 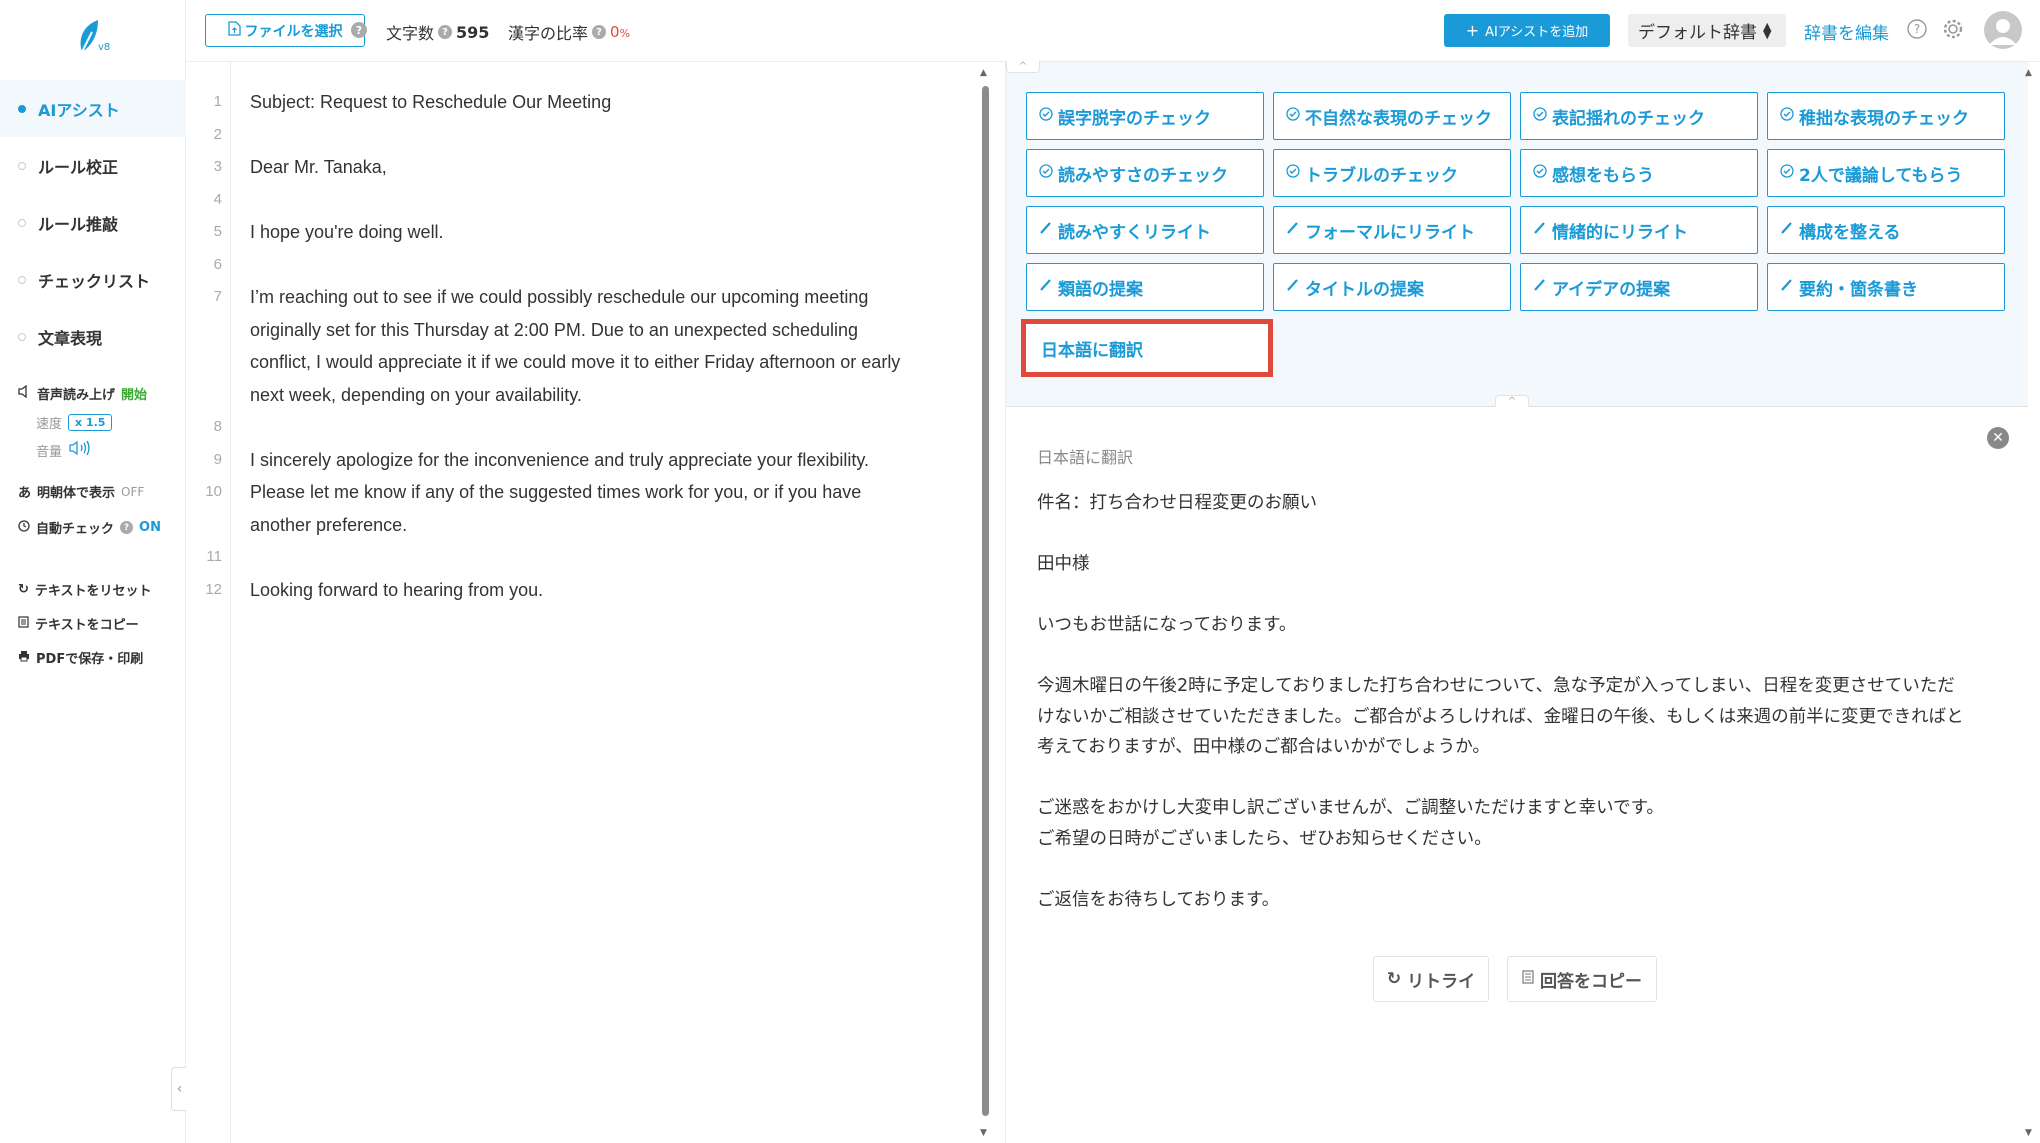 I want to click on assist-button: フォーマルにリライト, so click(x=1392, y=230).